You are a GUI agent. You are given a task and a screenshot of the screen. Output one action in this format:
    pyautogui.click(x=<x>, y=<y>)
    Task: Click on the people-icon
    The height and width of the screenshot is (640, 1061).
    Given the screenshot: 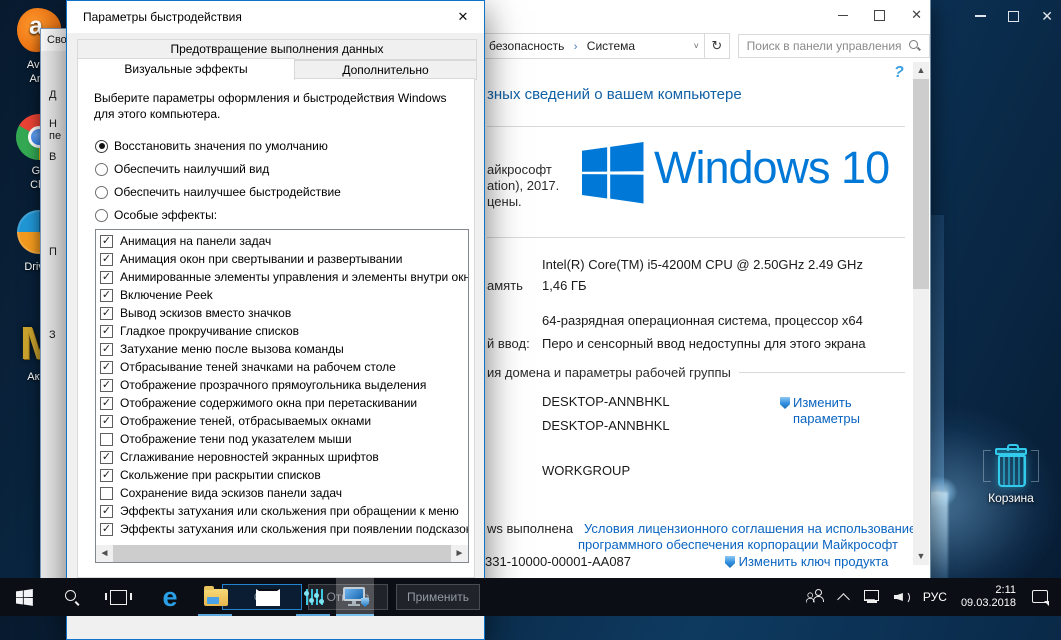 What is the action you would take?
    pyautogui.click(x=815, y=597)
    